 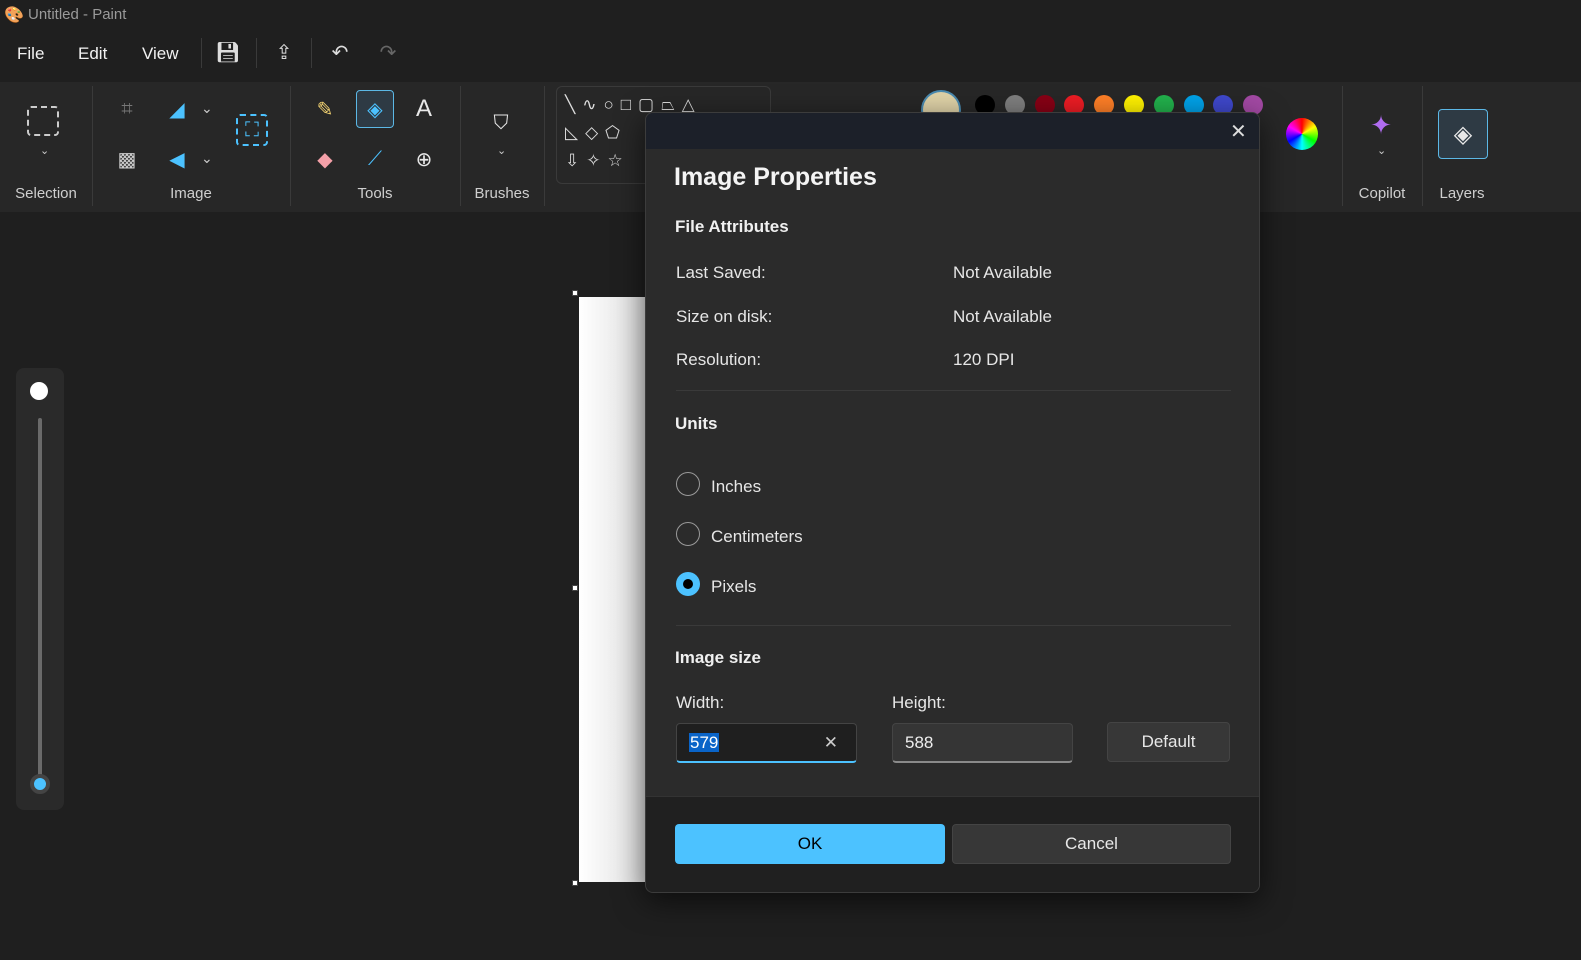 What do you see at coordinates (501, 123) in the screenshot?
I see `brush-icon: ⛉` at bounding box center [501, 123].